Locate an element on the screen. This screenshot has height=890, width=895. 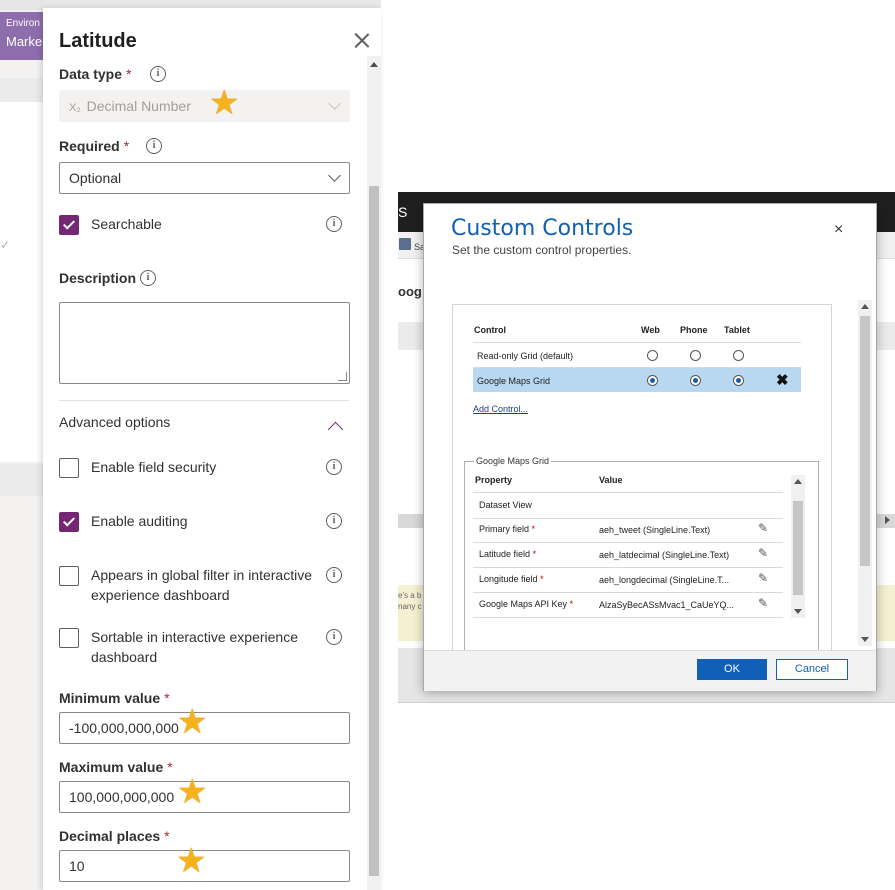
searchable-checkbox is located at coordinates (69, 225).